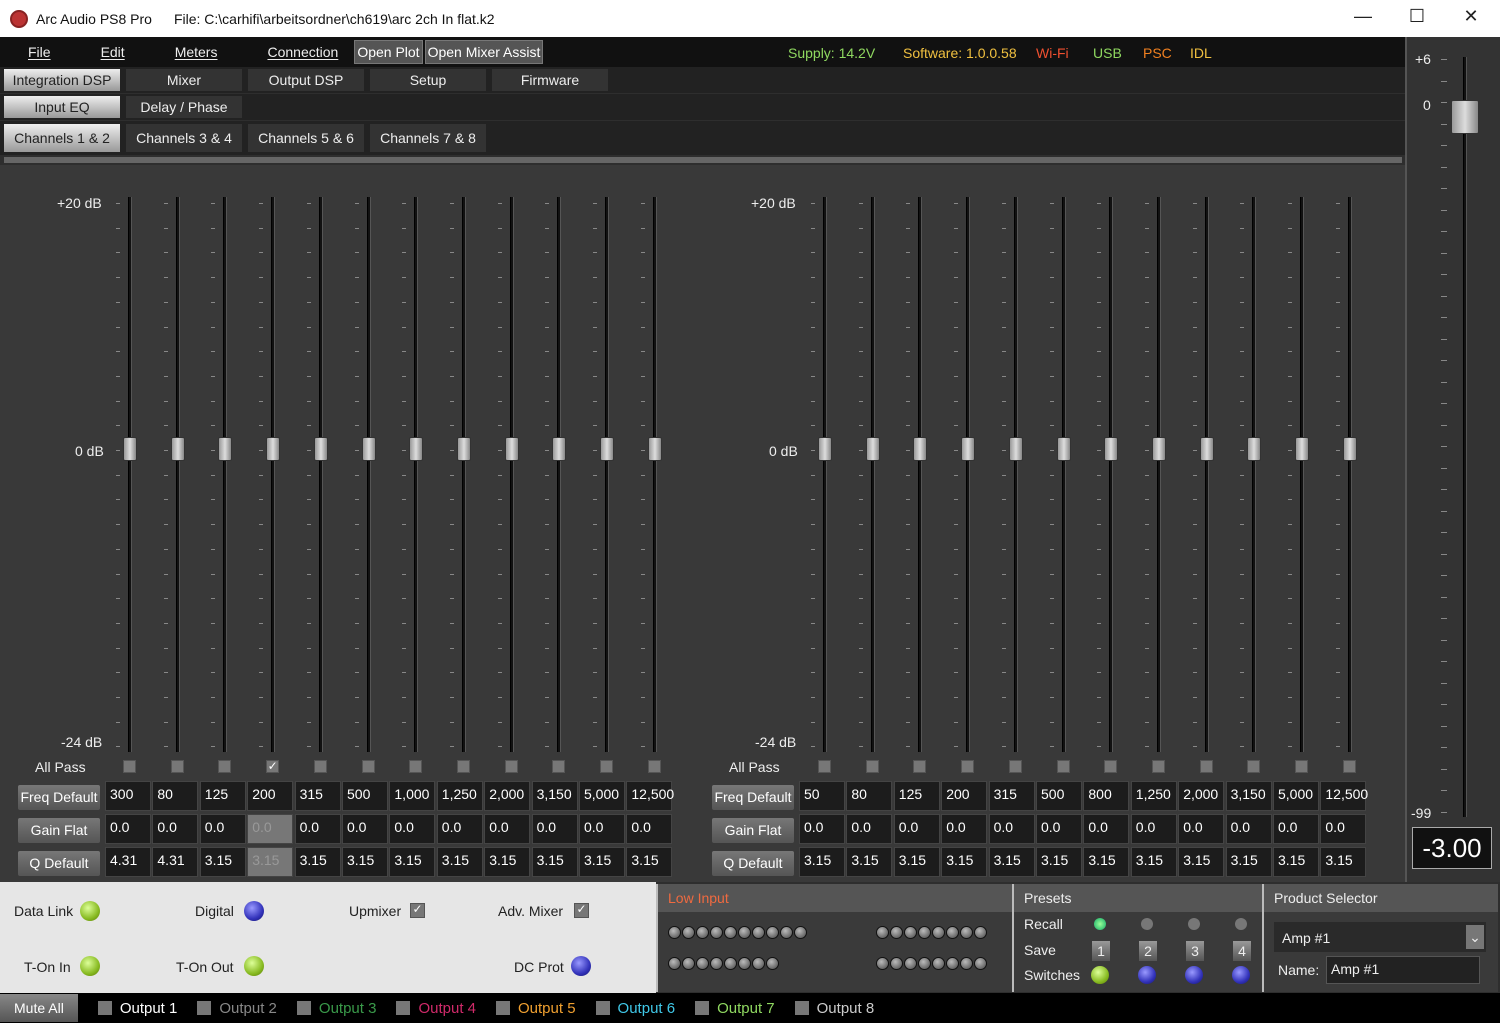 This screenshot has width=1500, height=1023. I want to click on tab-channels-1-2: Channels 1 & 2, so click(62, 138).